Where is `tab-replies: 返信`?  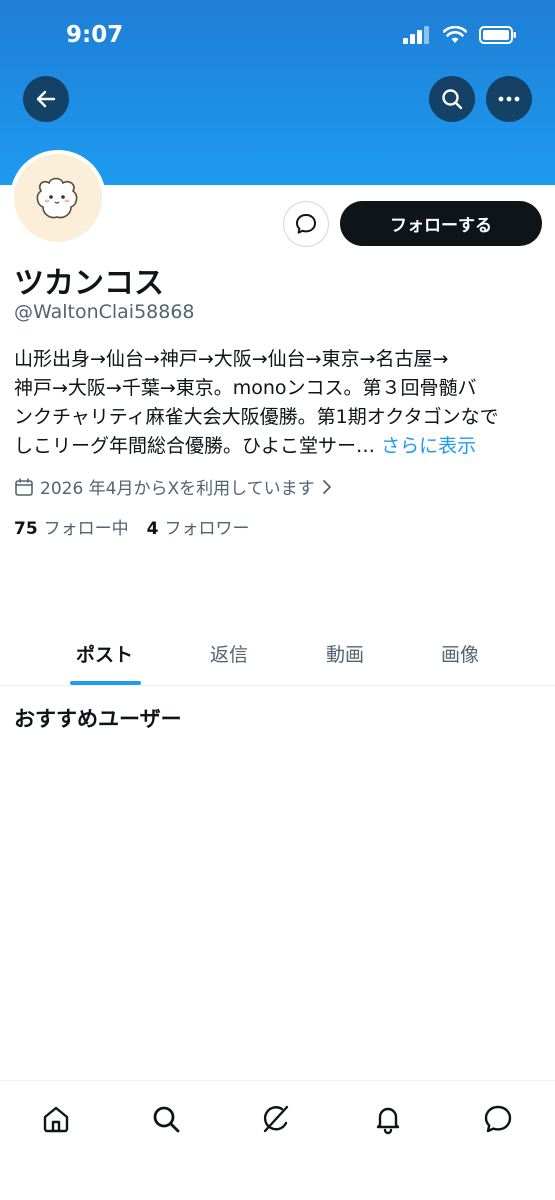
tab-replies: 返信 is located at coordinates (229, 653).